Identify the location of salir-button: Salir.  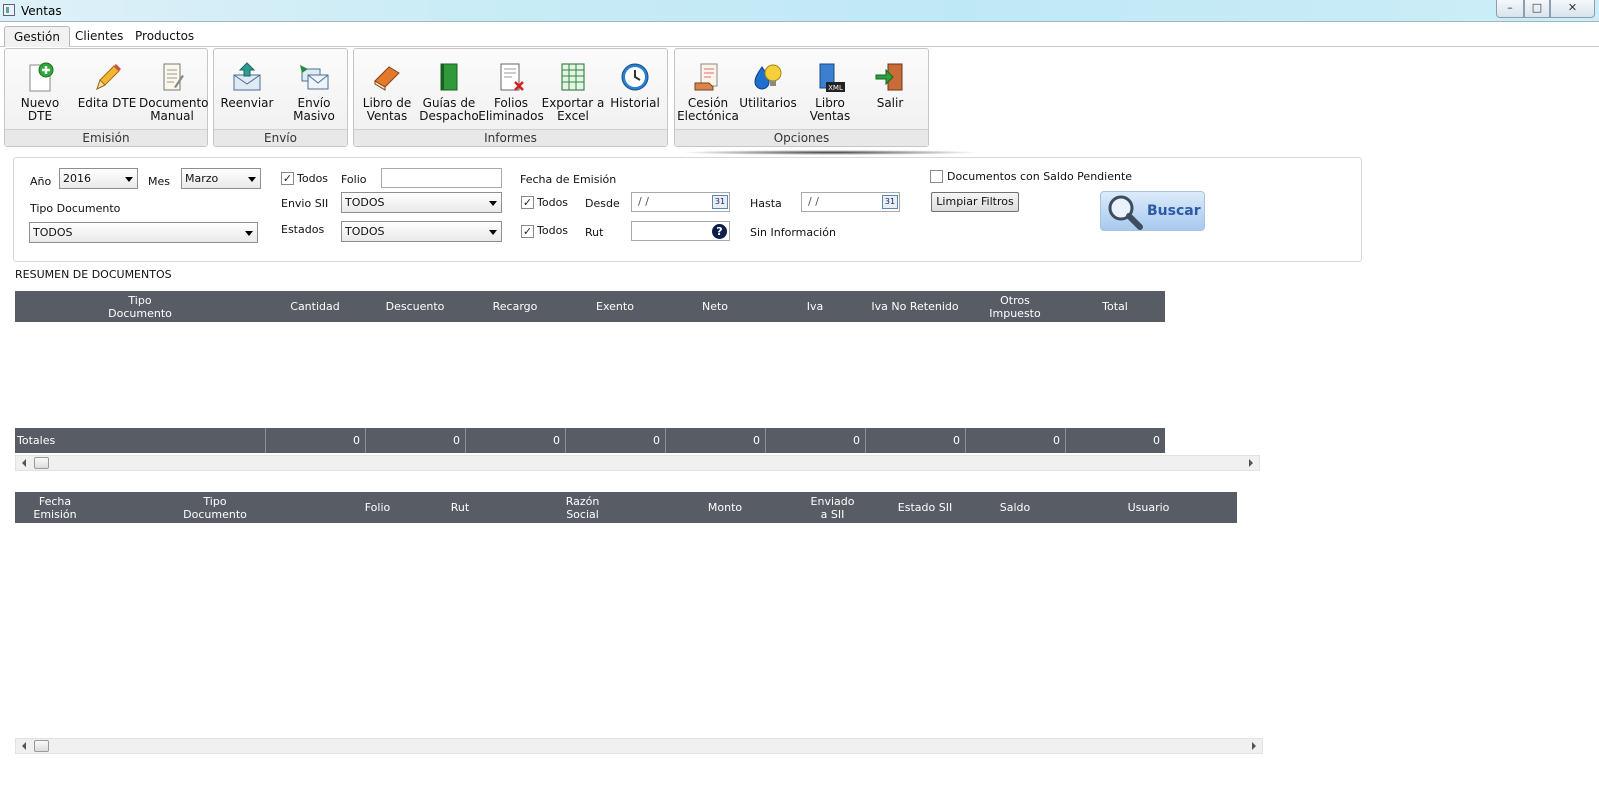
(890, 85).